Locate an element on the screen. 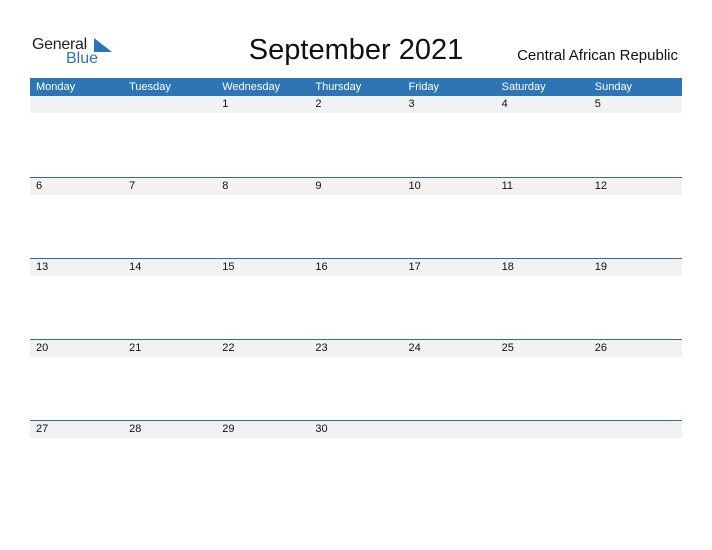 The width and height of the screenshot is (712, 550). day-cell: 26 is located at coordinates (600, 348).